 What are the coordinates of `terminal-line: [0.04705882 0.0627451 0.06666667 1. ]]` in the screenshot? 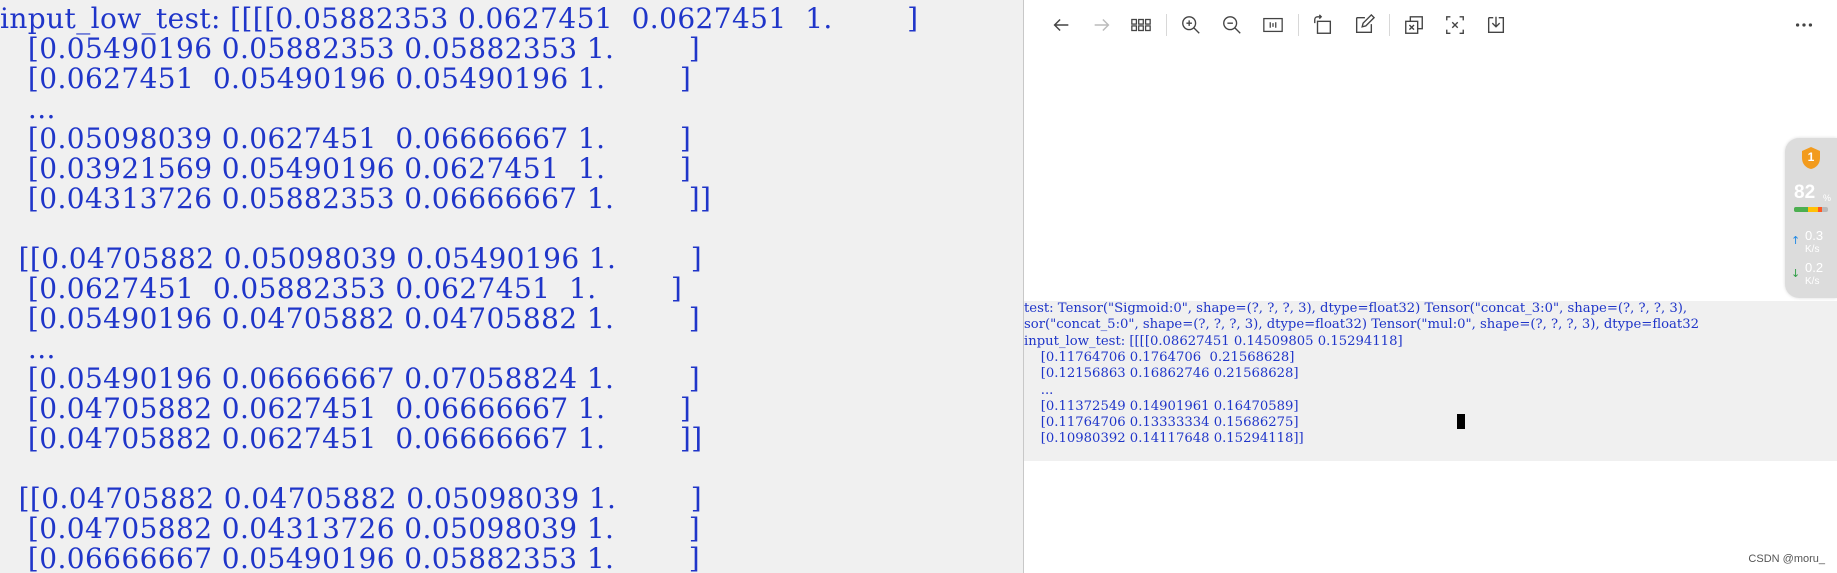 It's located at (351, 438).